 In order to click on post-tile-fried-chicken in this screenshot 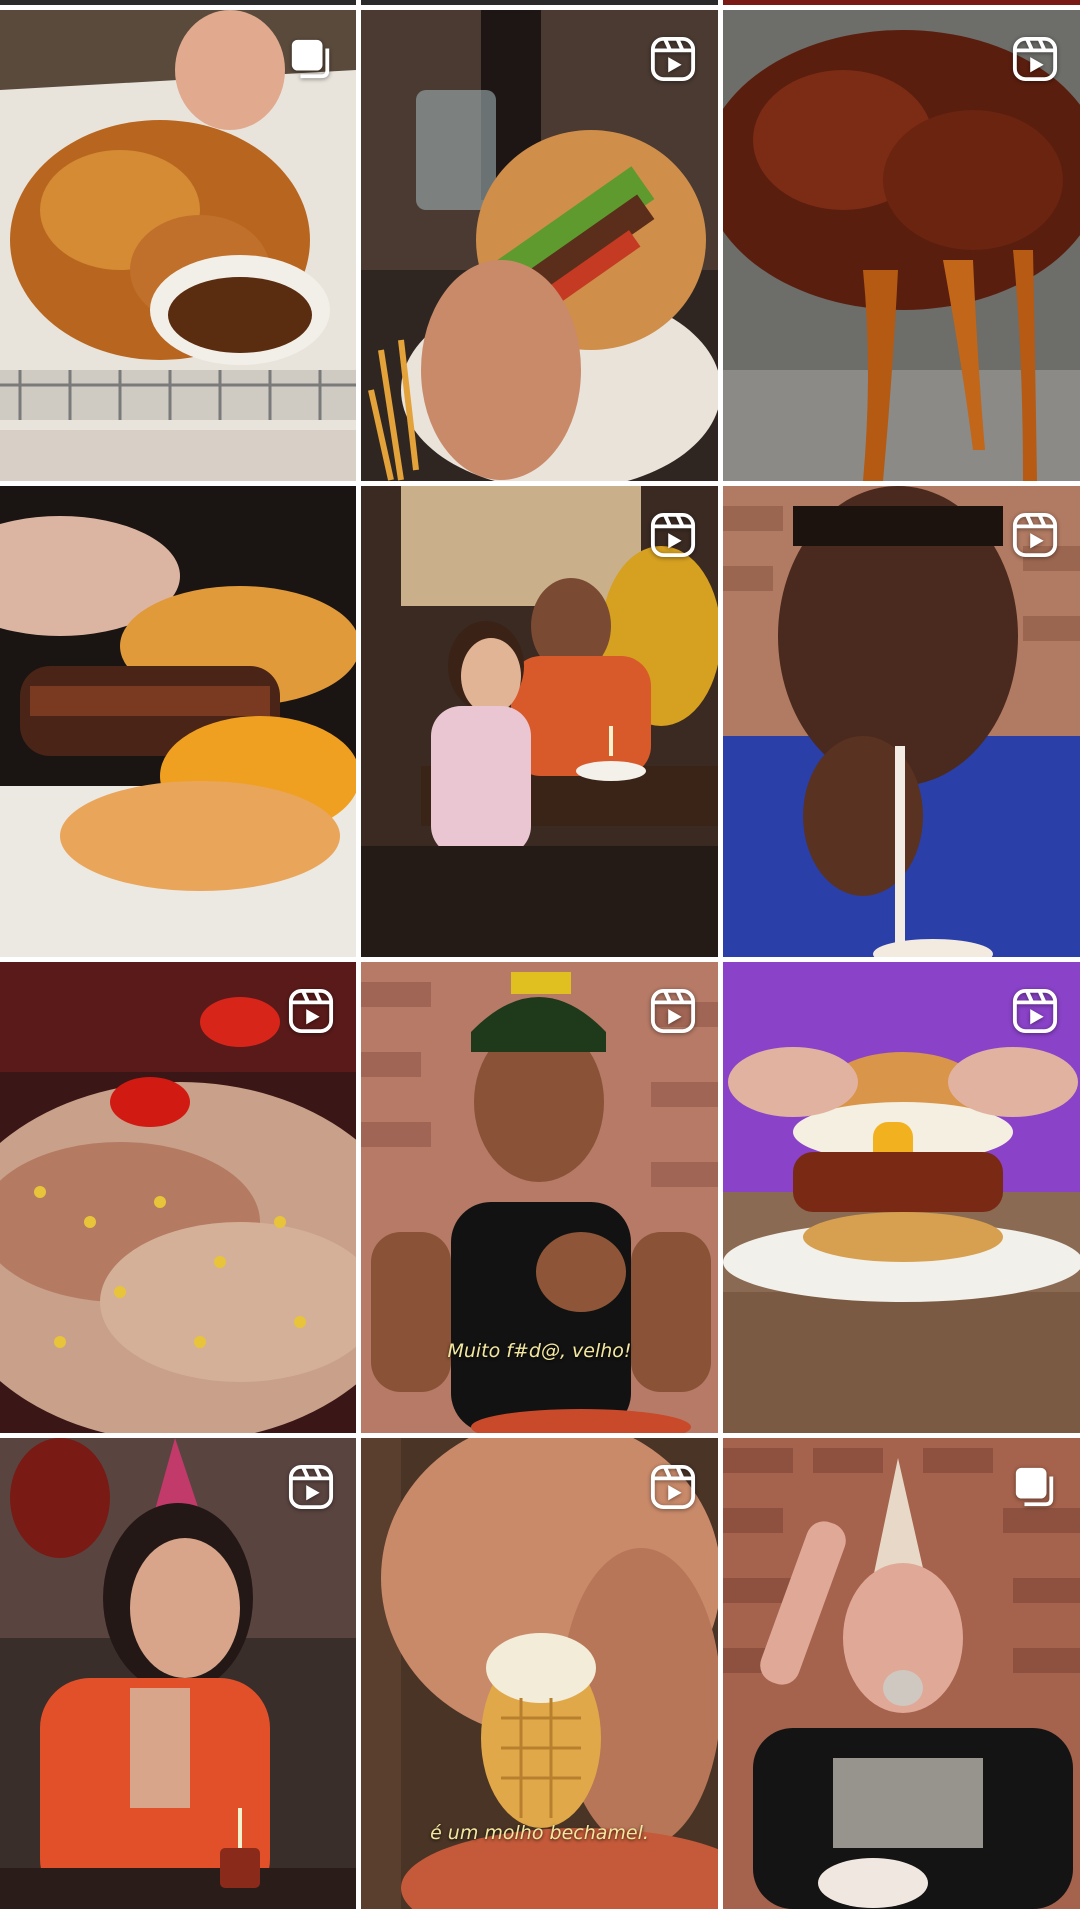, I will do `click(178, 245)`.